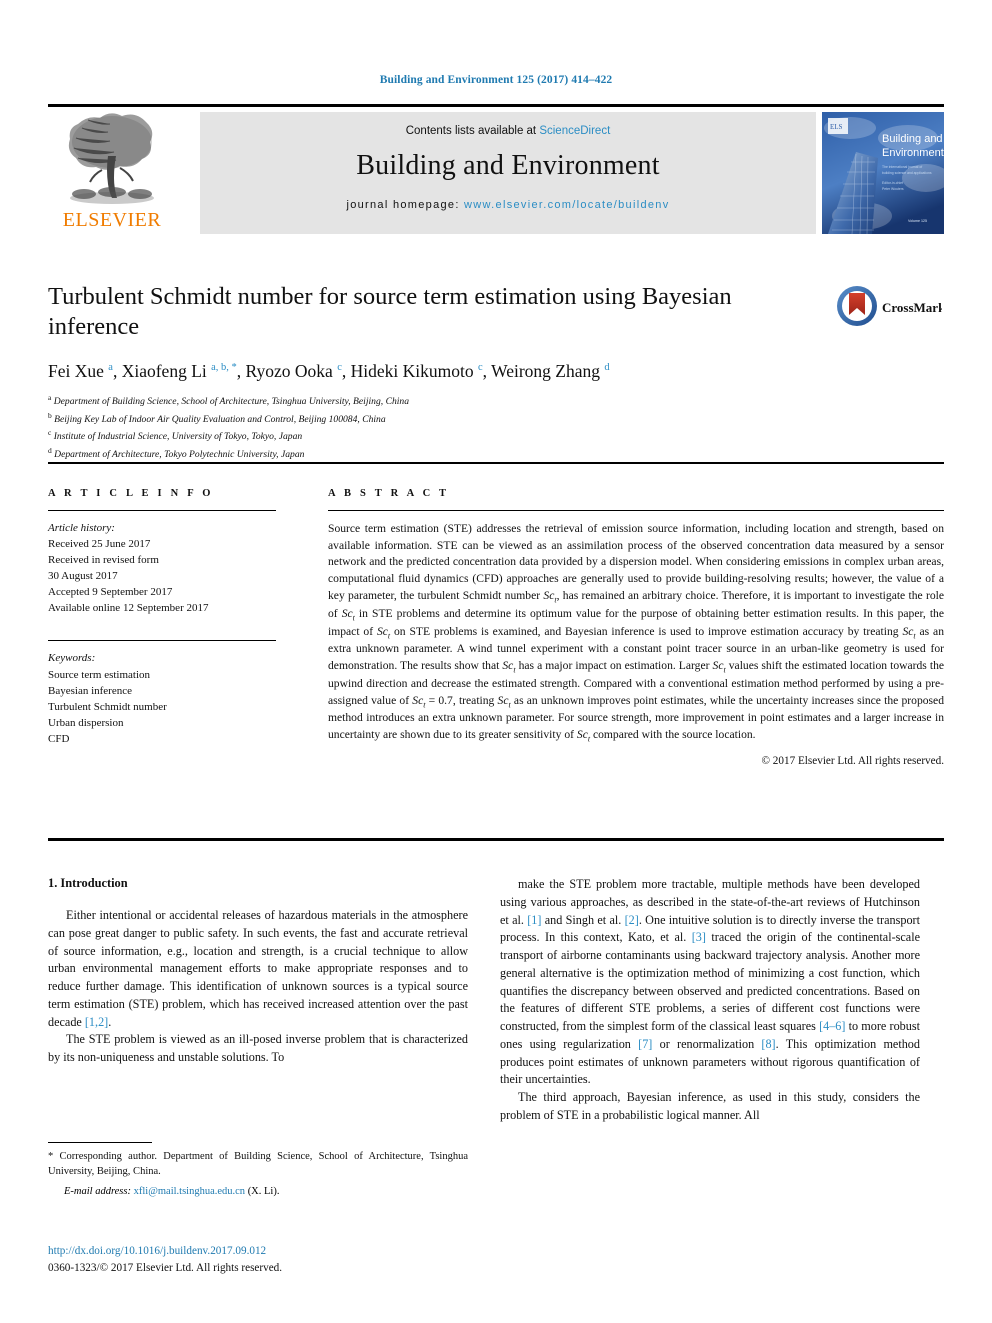 The height and width of the screenshot is (1323, 992). What do you see at coordinates (103, 560) in the screenshot?
I see `history-item: Received in revised form` at bounding box center [103, 560].